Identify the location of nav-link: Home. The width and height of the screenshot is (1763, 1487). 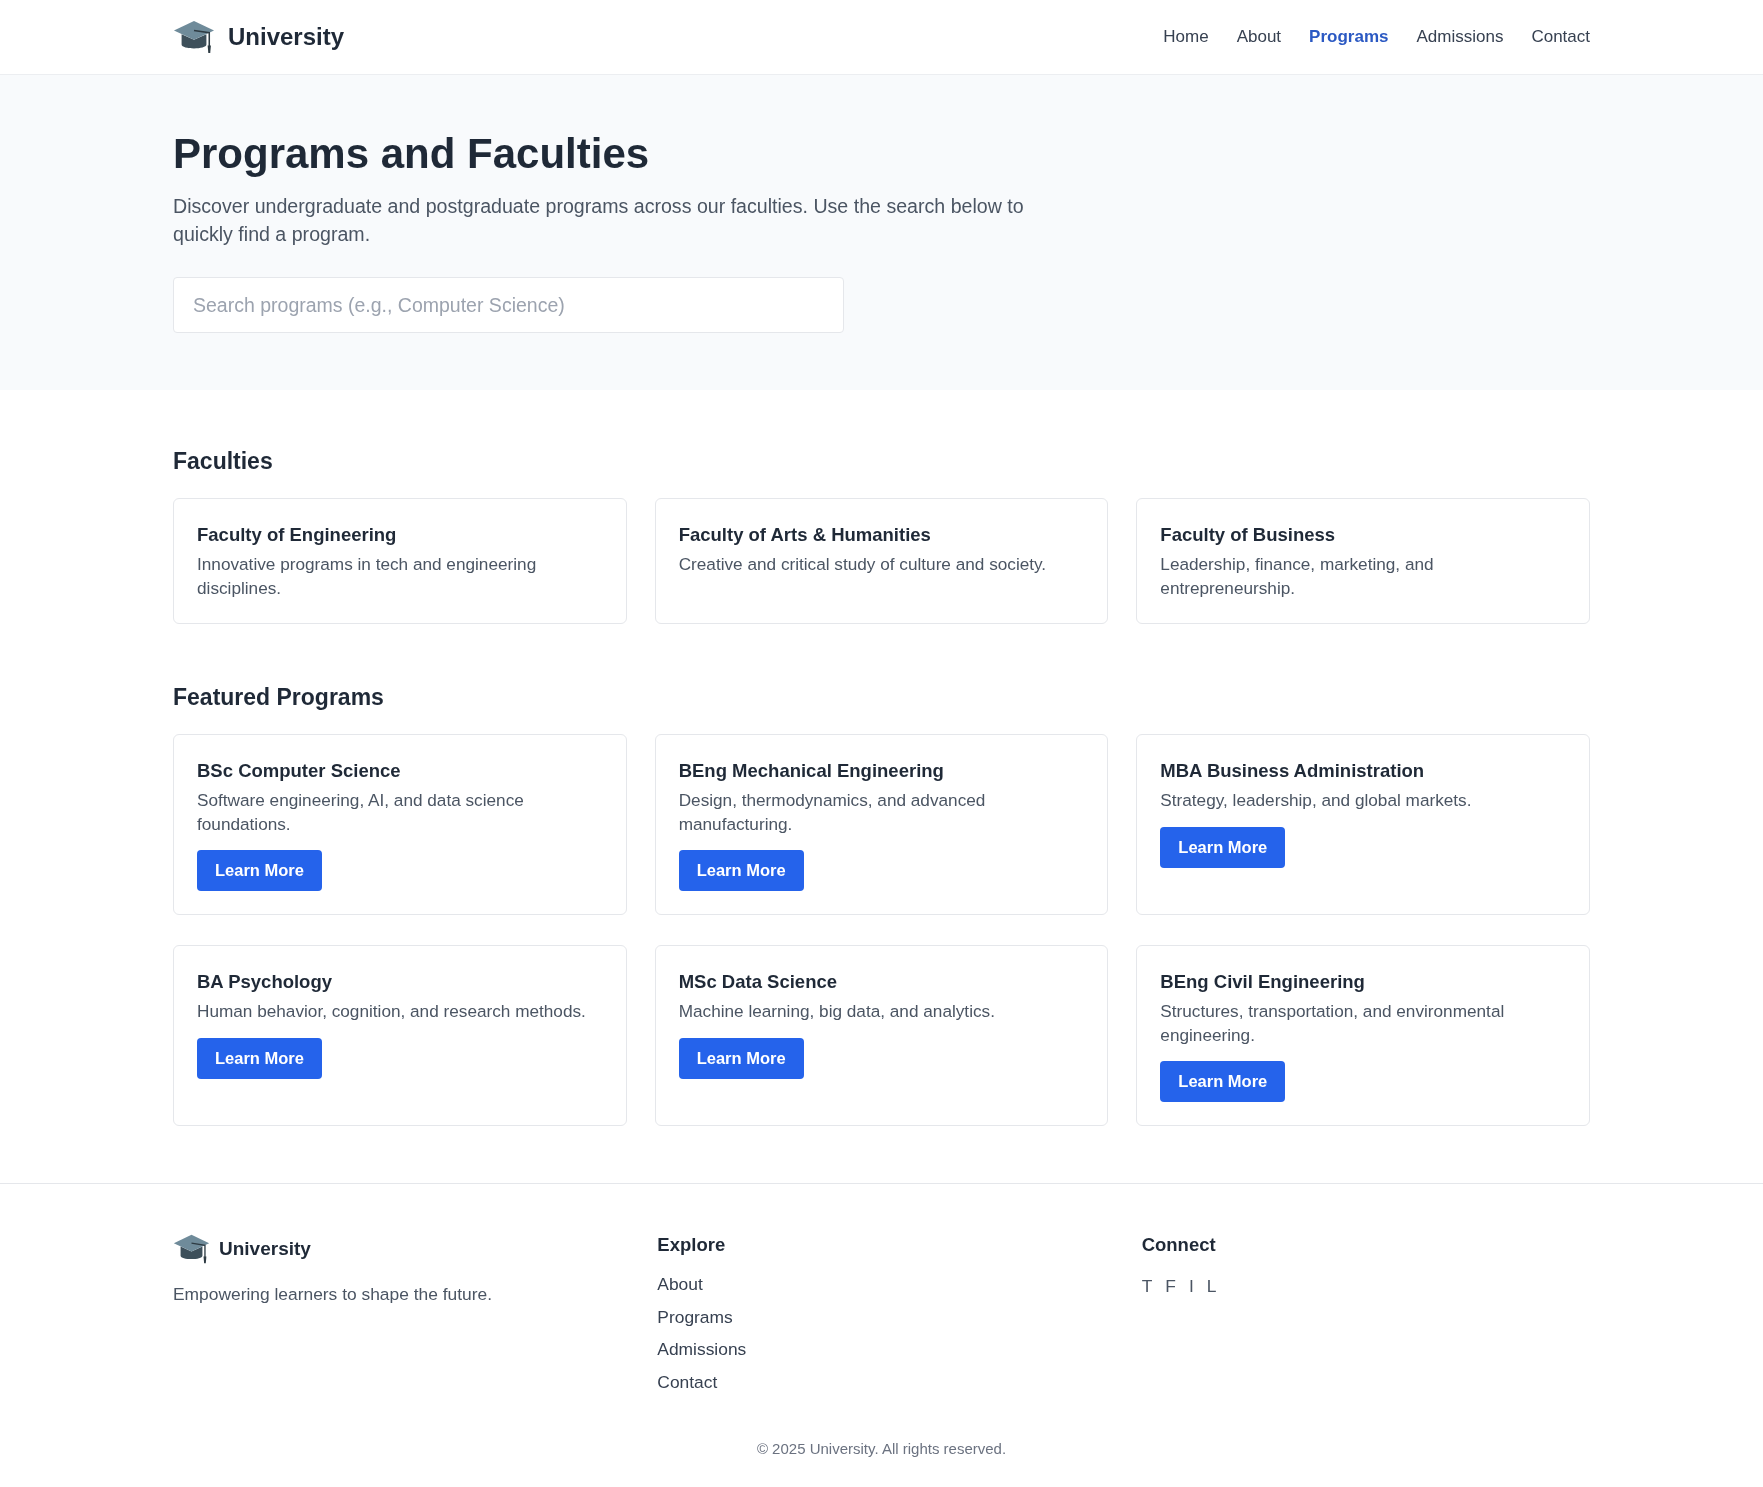
(1186, 37).